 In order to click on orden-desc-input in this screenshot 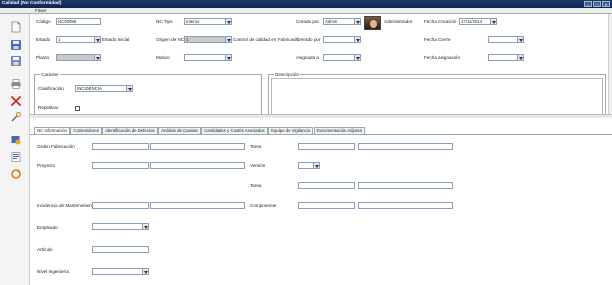, I will do `click(197, 146)`.